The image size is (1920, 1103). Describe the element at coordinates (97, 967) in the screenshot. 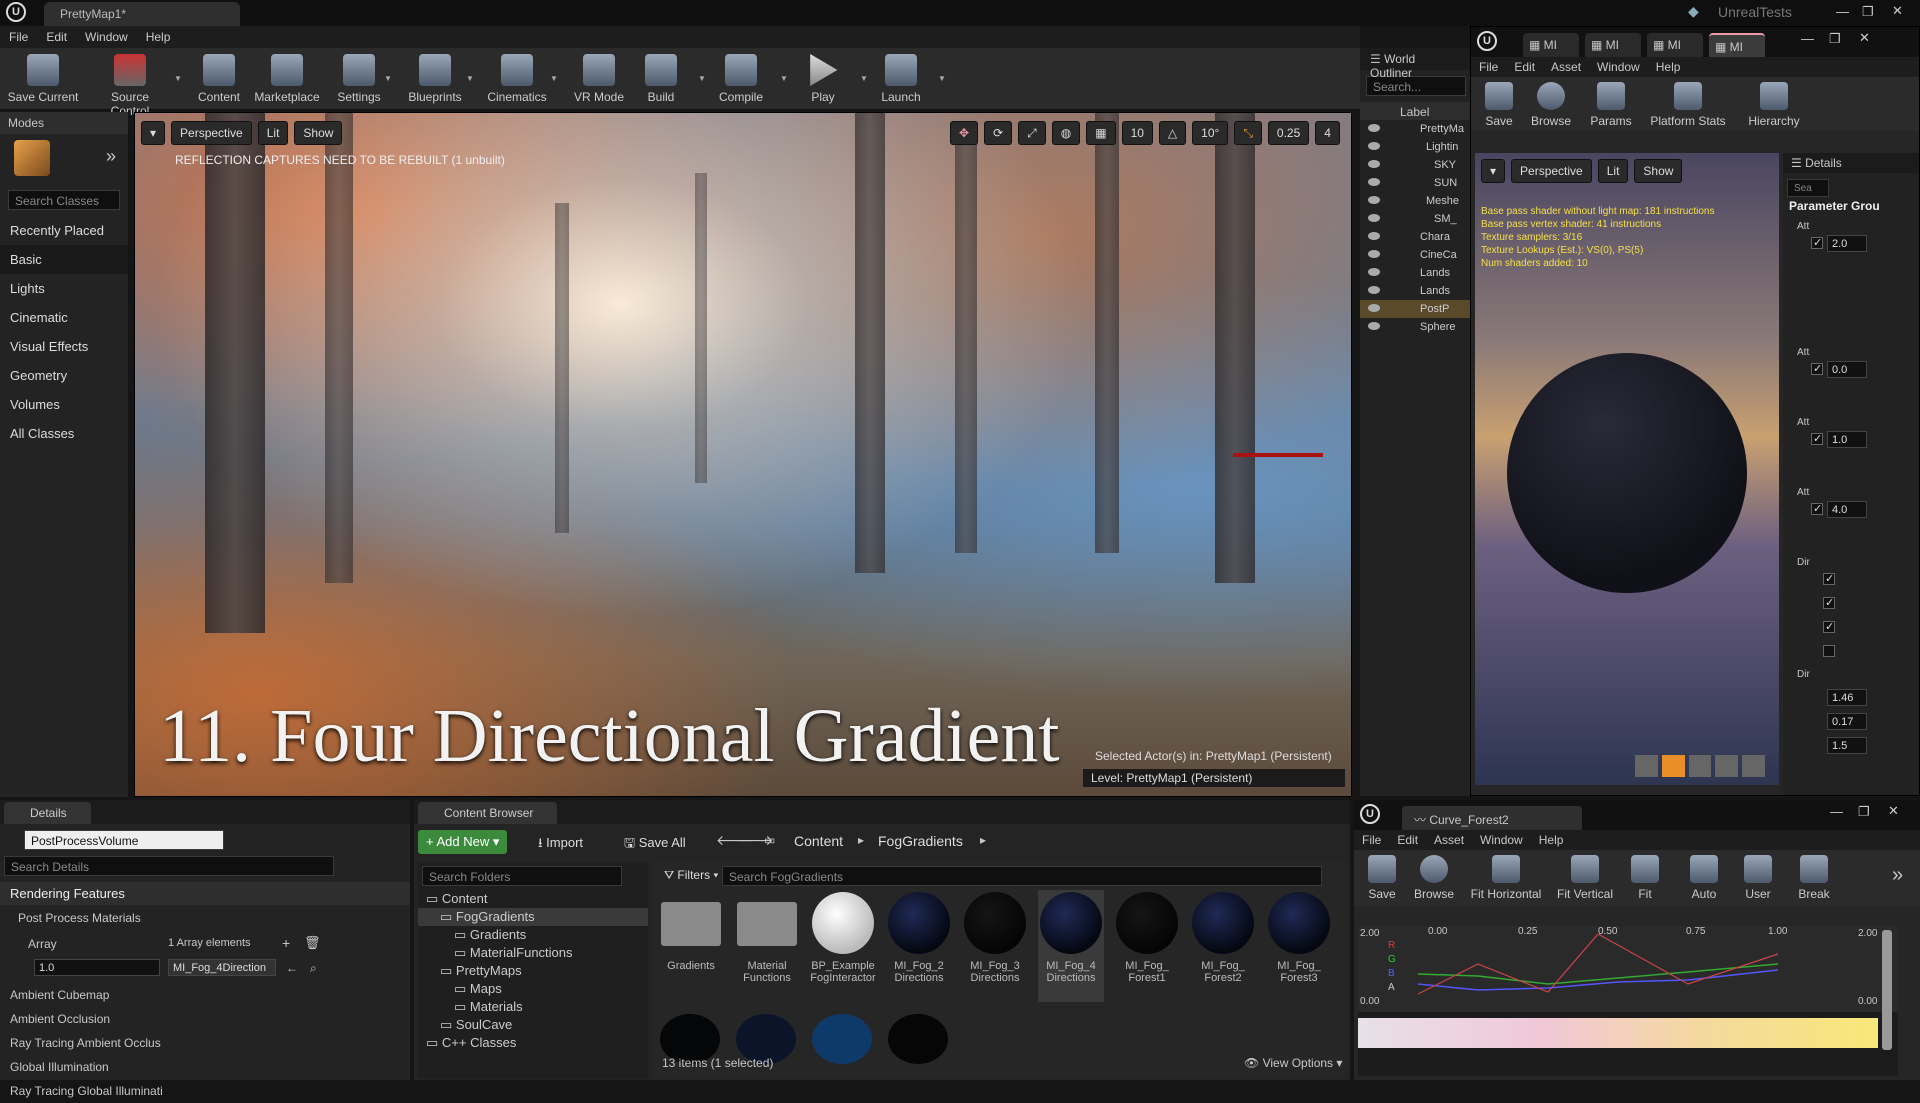

I see `element-weight-field: 1.0` at that location.